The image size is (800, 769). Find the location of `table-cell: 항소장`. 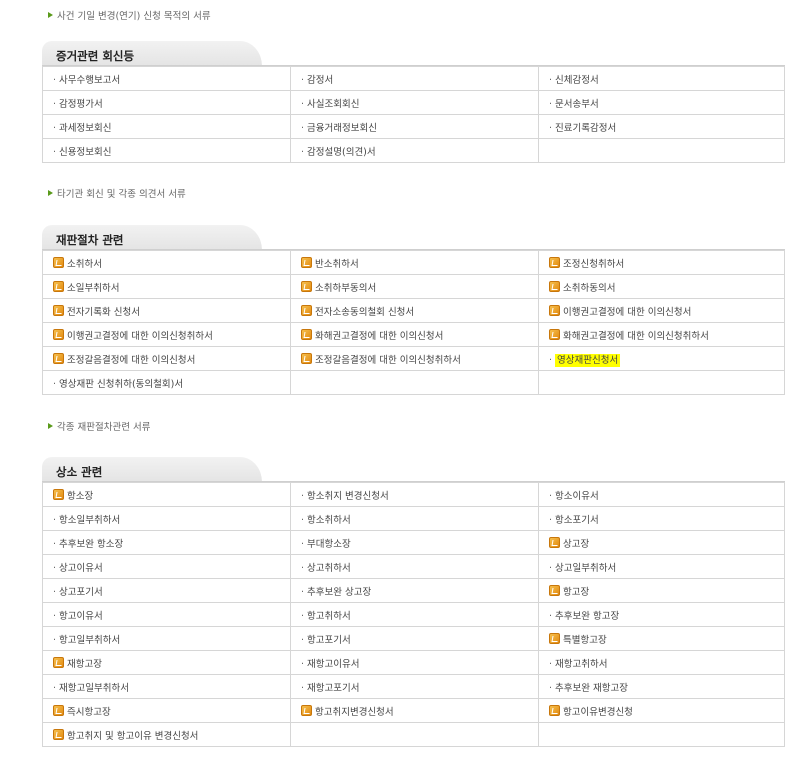

table-cell: 항소장 is located at coordinates (166, 494).